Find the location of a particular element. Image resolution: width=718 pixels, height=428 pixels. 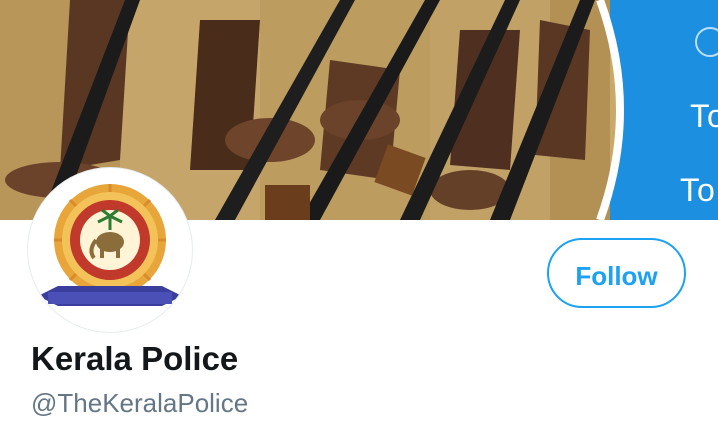

profile-avatar is located at coordinates (110, 250).